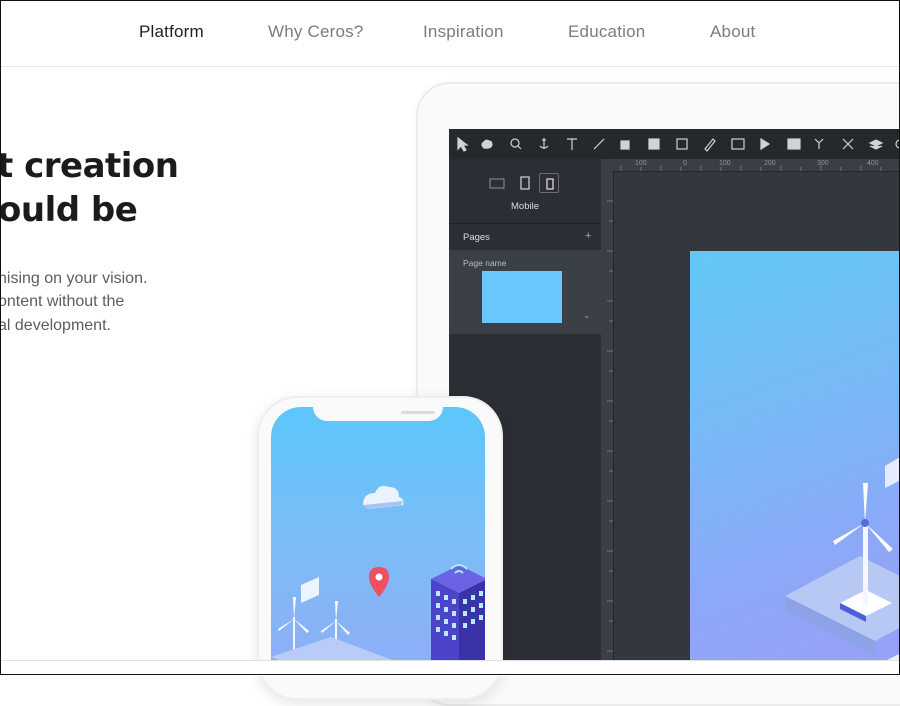  Describe the element at coordinates (55, 325) in the screenshot. I see `hero-body-line-3: al development.` at that location.